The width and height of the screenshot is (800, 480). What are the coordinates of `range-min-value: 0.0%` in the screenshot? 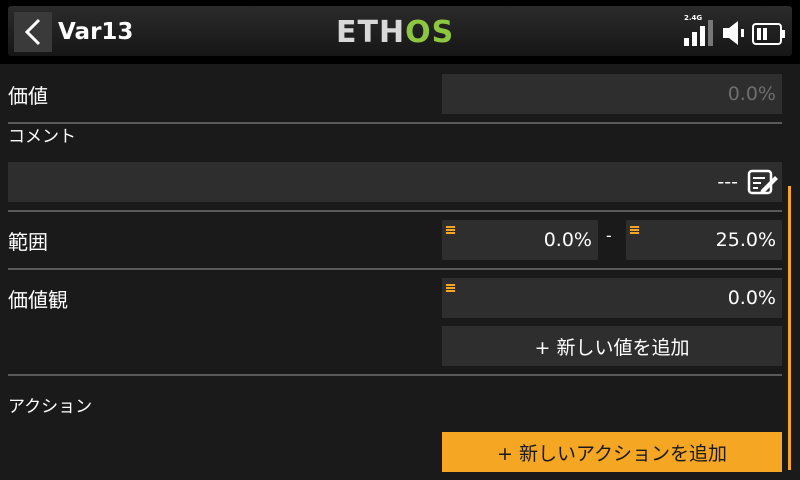 It's located at (567, 240).